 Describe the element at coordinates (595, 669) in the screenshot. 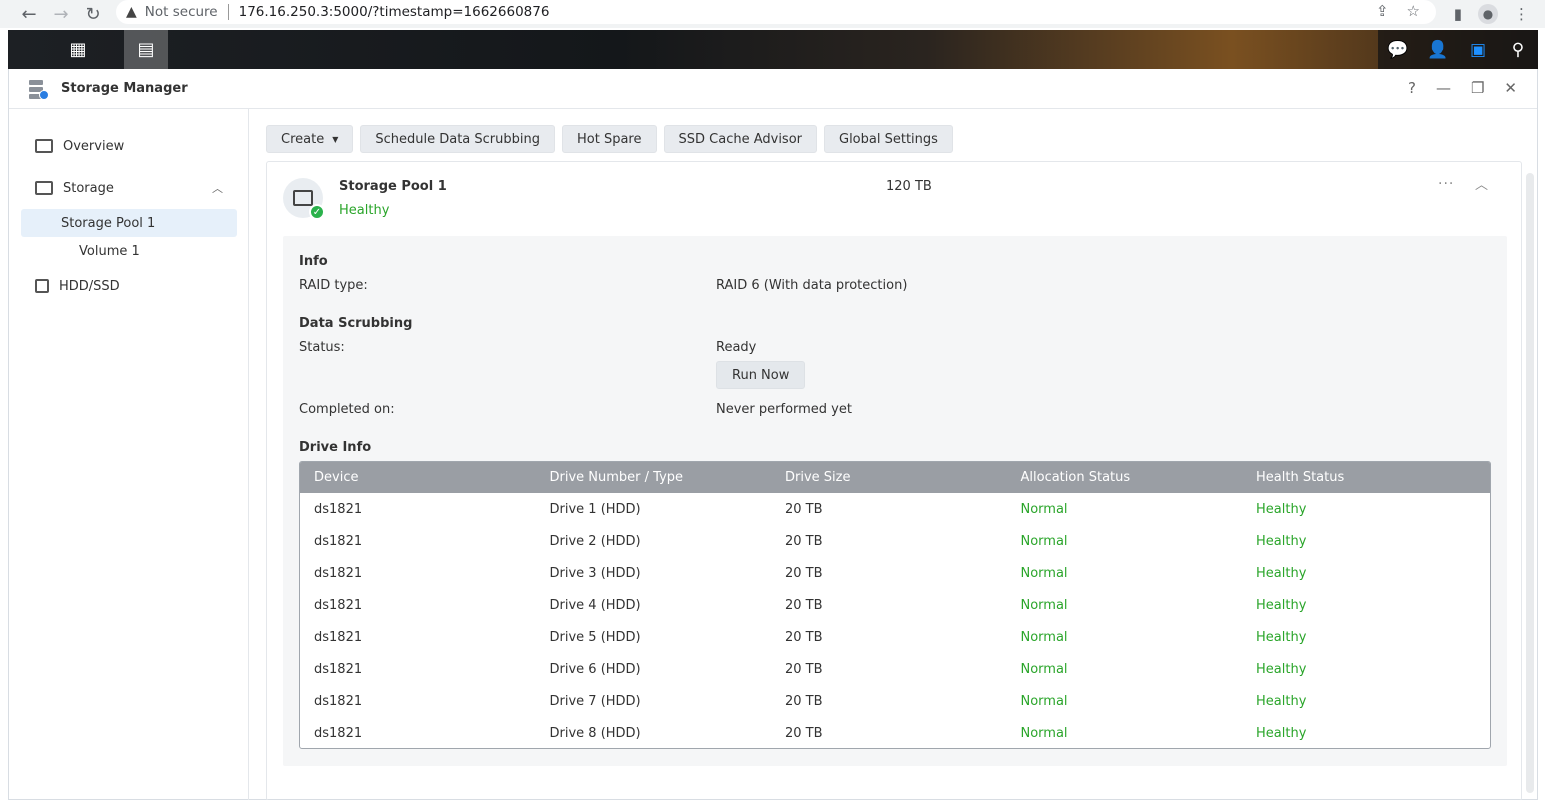

I see `drive-number-cell: Drive 6 (HDD)` at that location.